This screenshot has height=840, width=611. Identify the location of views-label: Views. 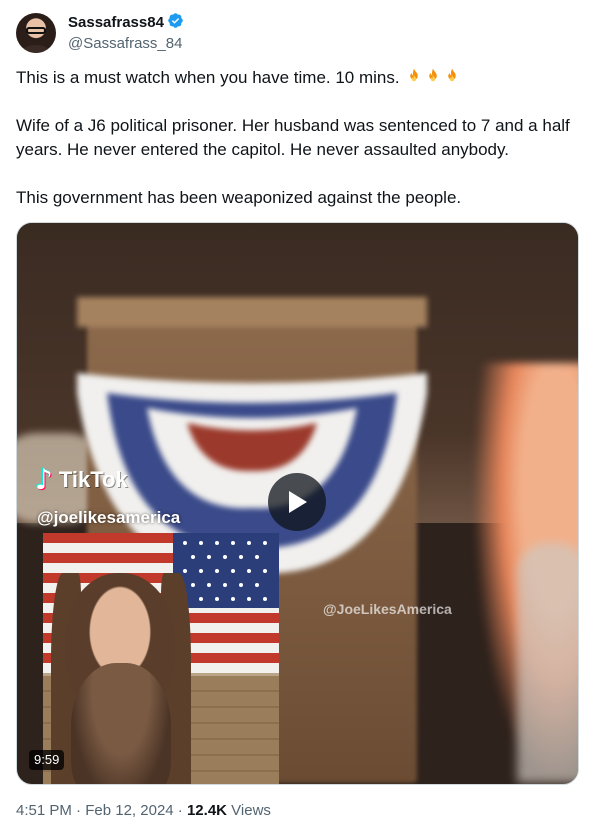
(251, 810).